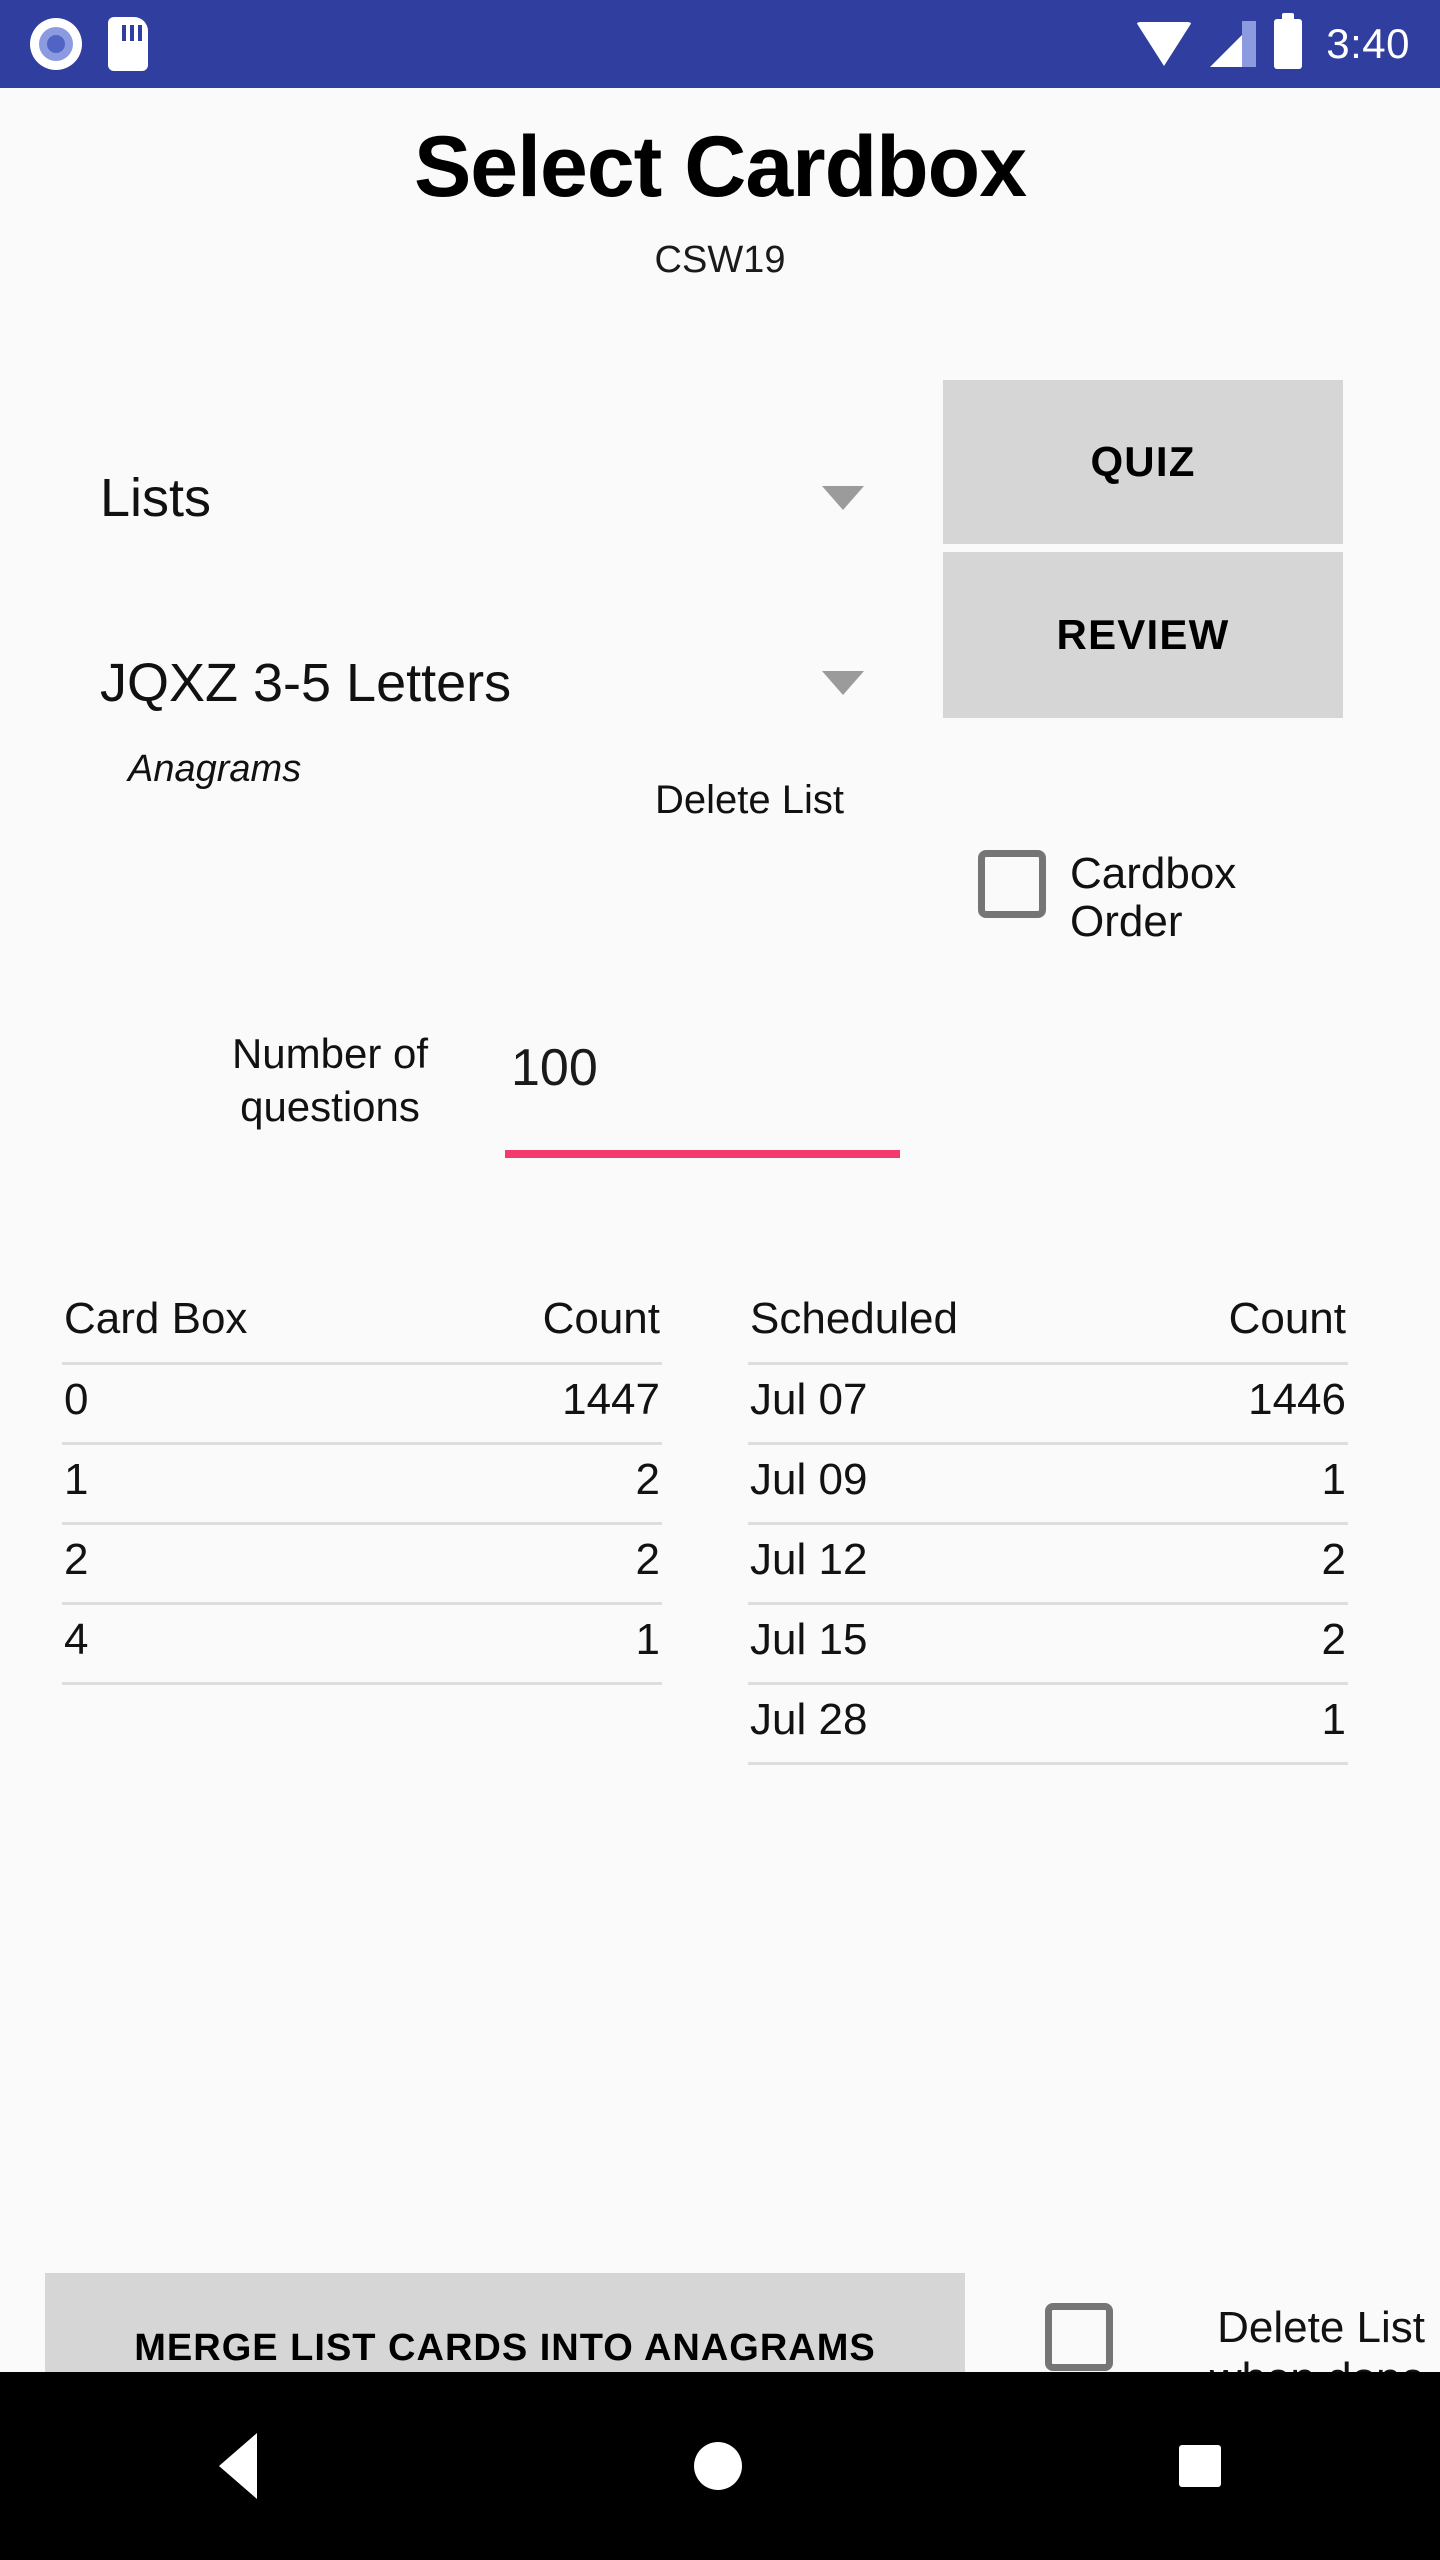  I want to click on scheduled-date: Jul 28, so click(939, 1724).